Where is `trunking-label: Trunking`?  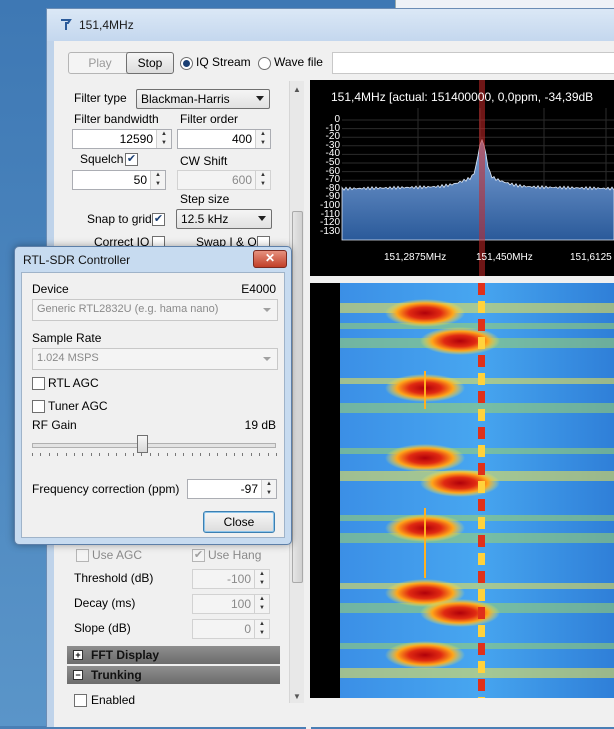 trunking-label: Trunking is located at coordinates (116, 675).